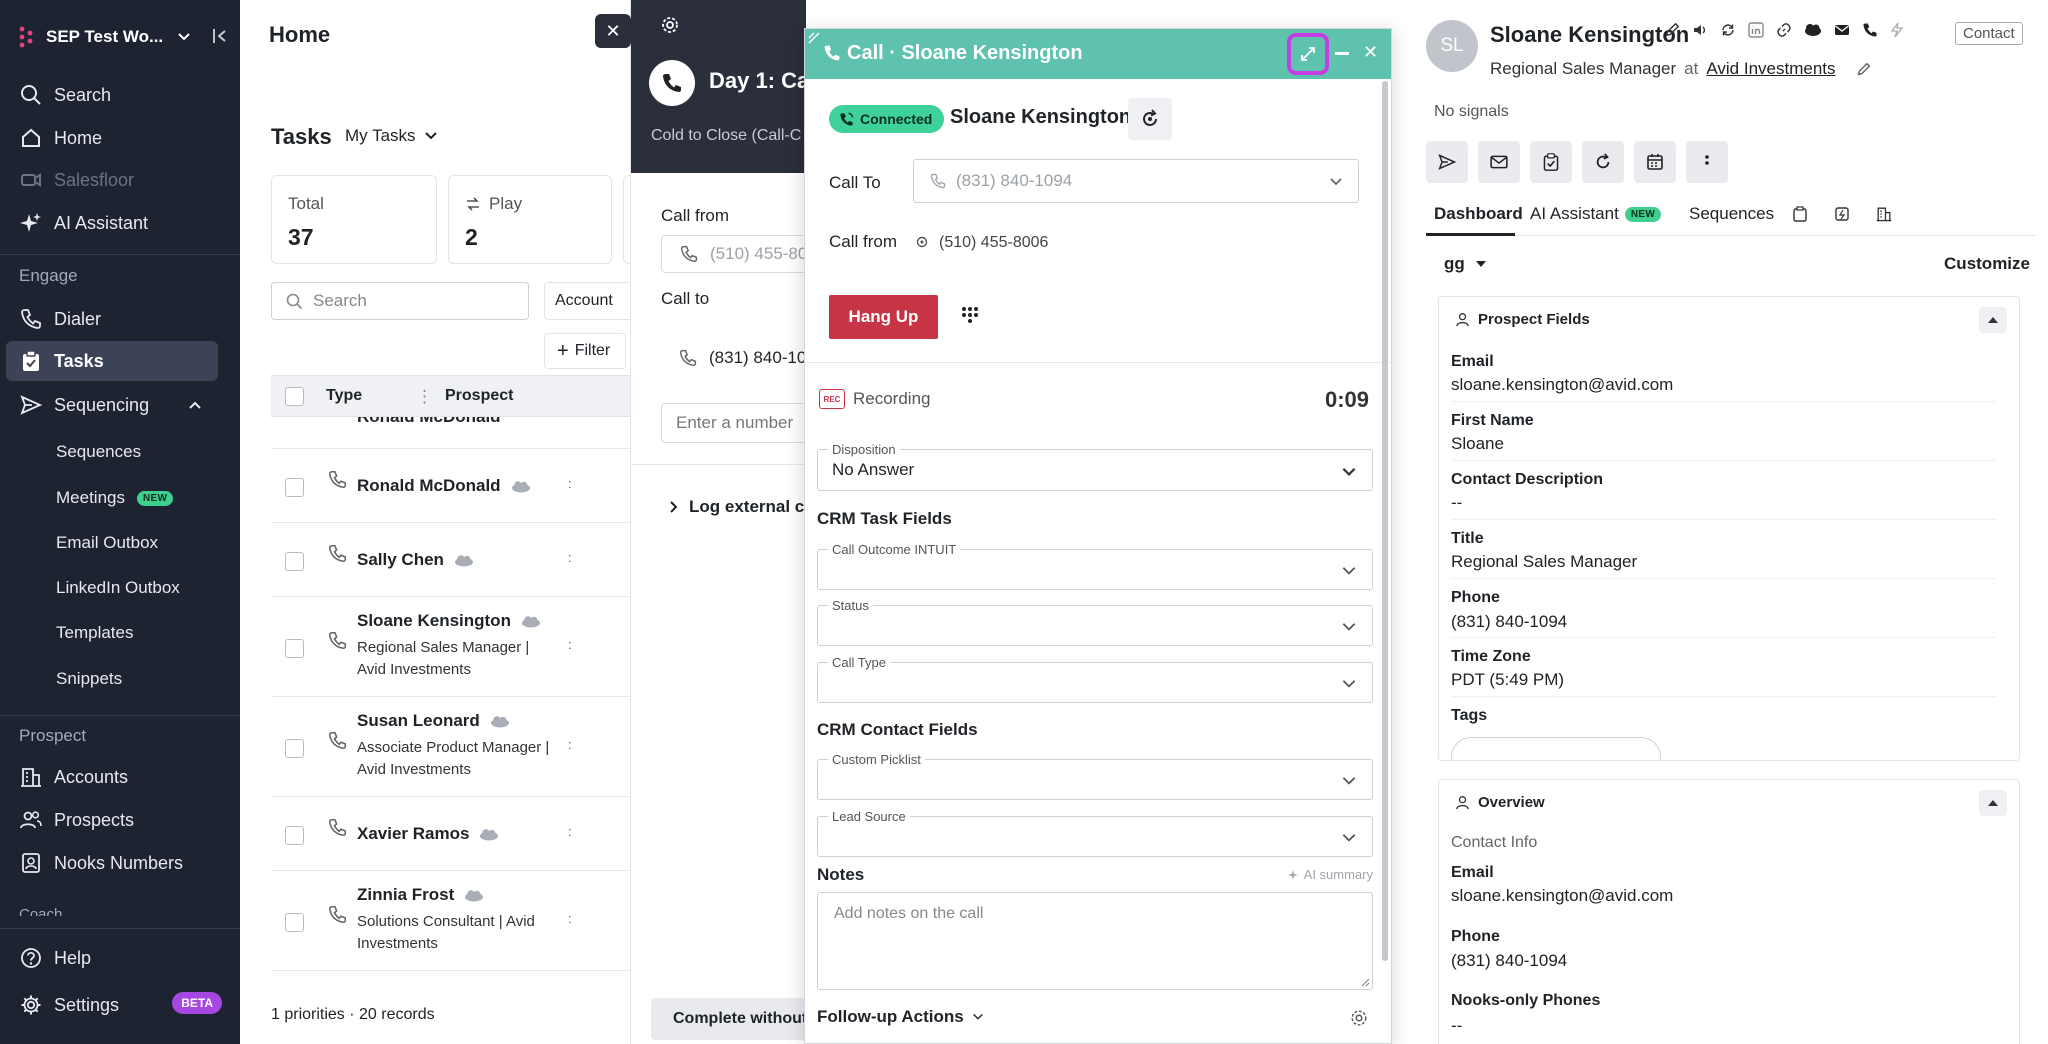  I want to click on email-button, so click(1499, 162).